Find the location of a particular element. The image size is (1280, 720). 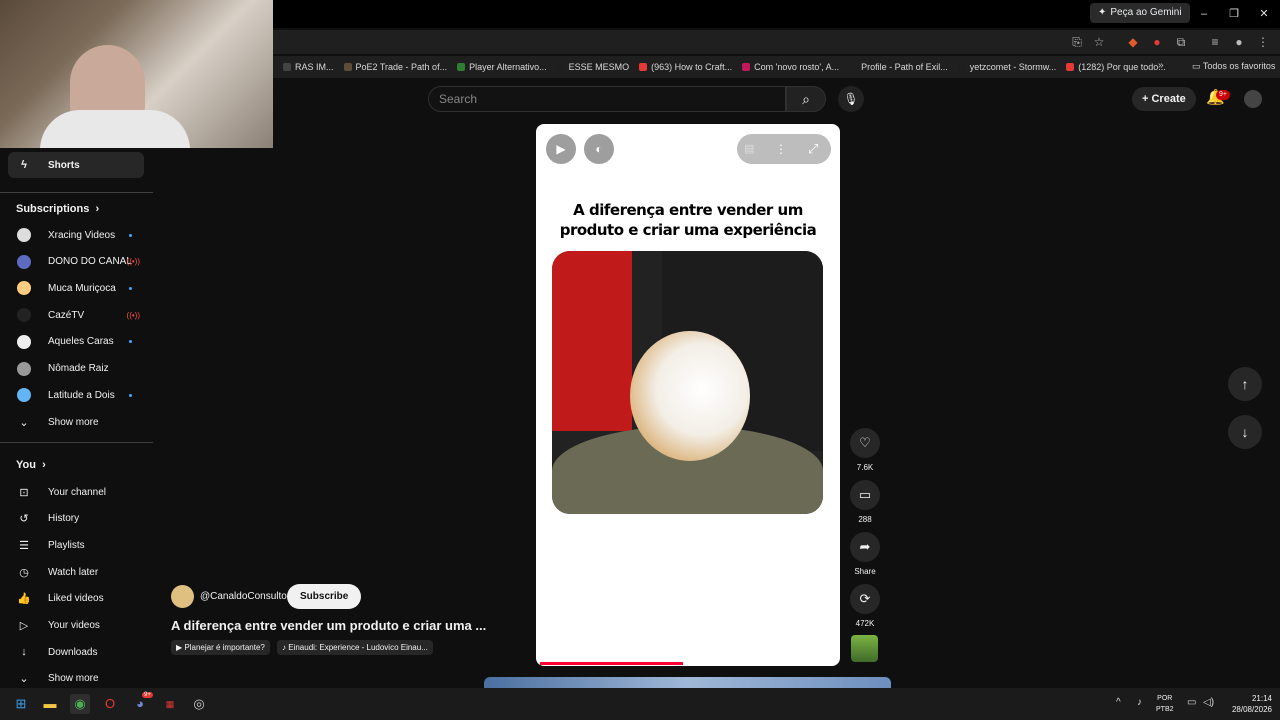

sidebar-item-label: Watch later is located at coordinates (73, 572).